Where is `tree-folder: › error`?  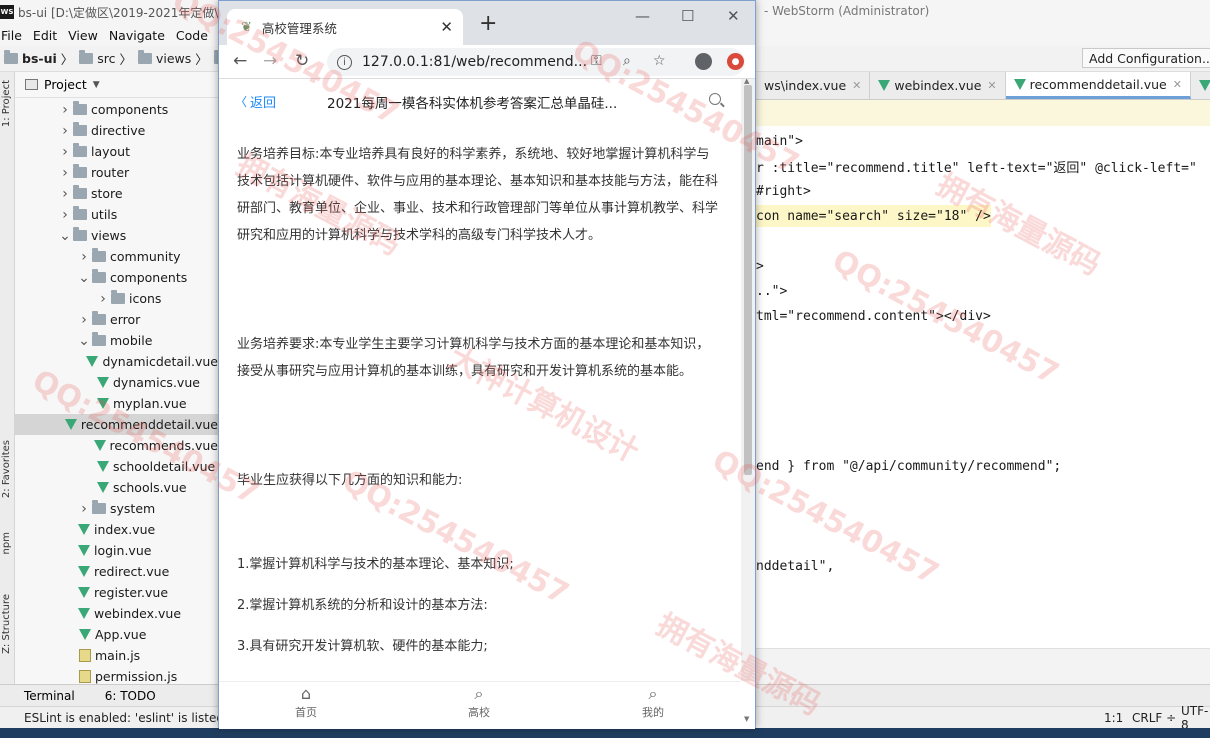 tree-folder: › error is located at coordinates (116, 319).